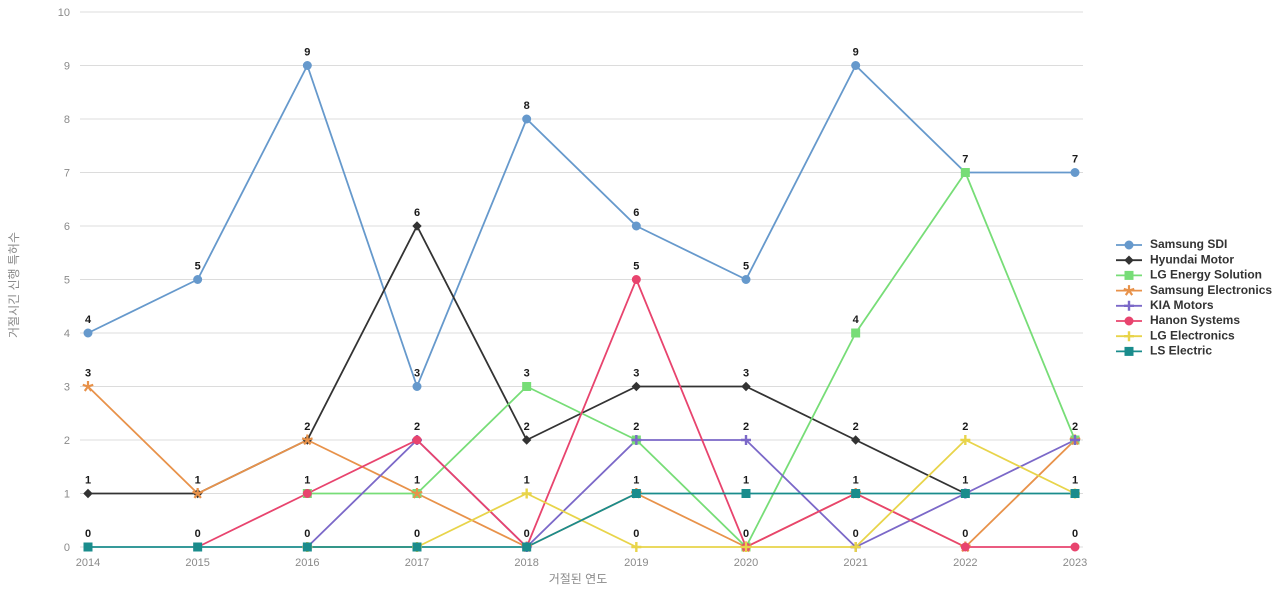 The width and height of the screenshot is (1280, 600). I want to click on data-point-samsung-sdi-2023, so click(1075, 172).